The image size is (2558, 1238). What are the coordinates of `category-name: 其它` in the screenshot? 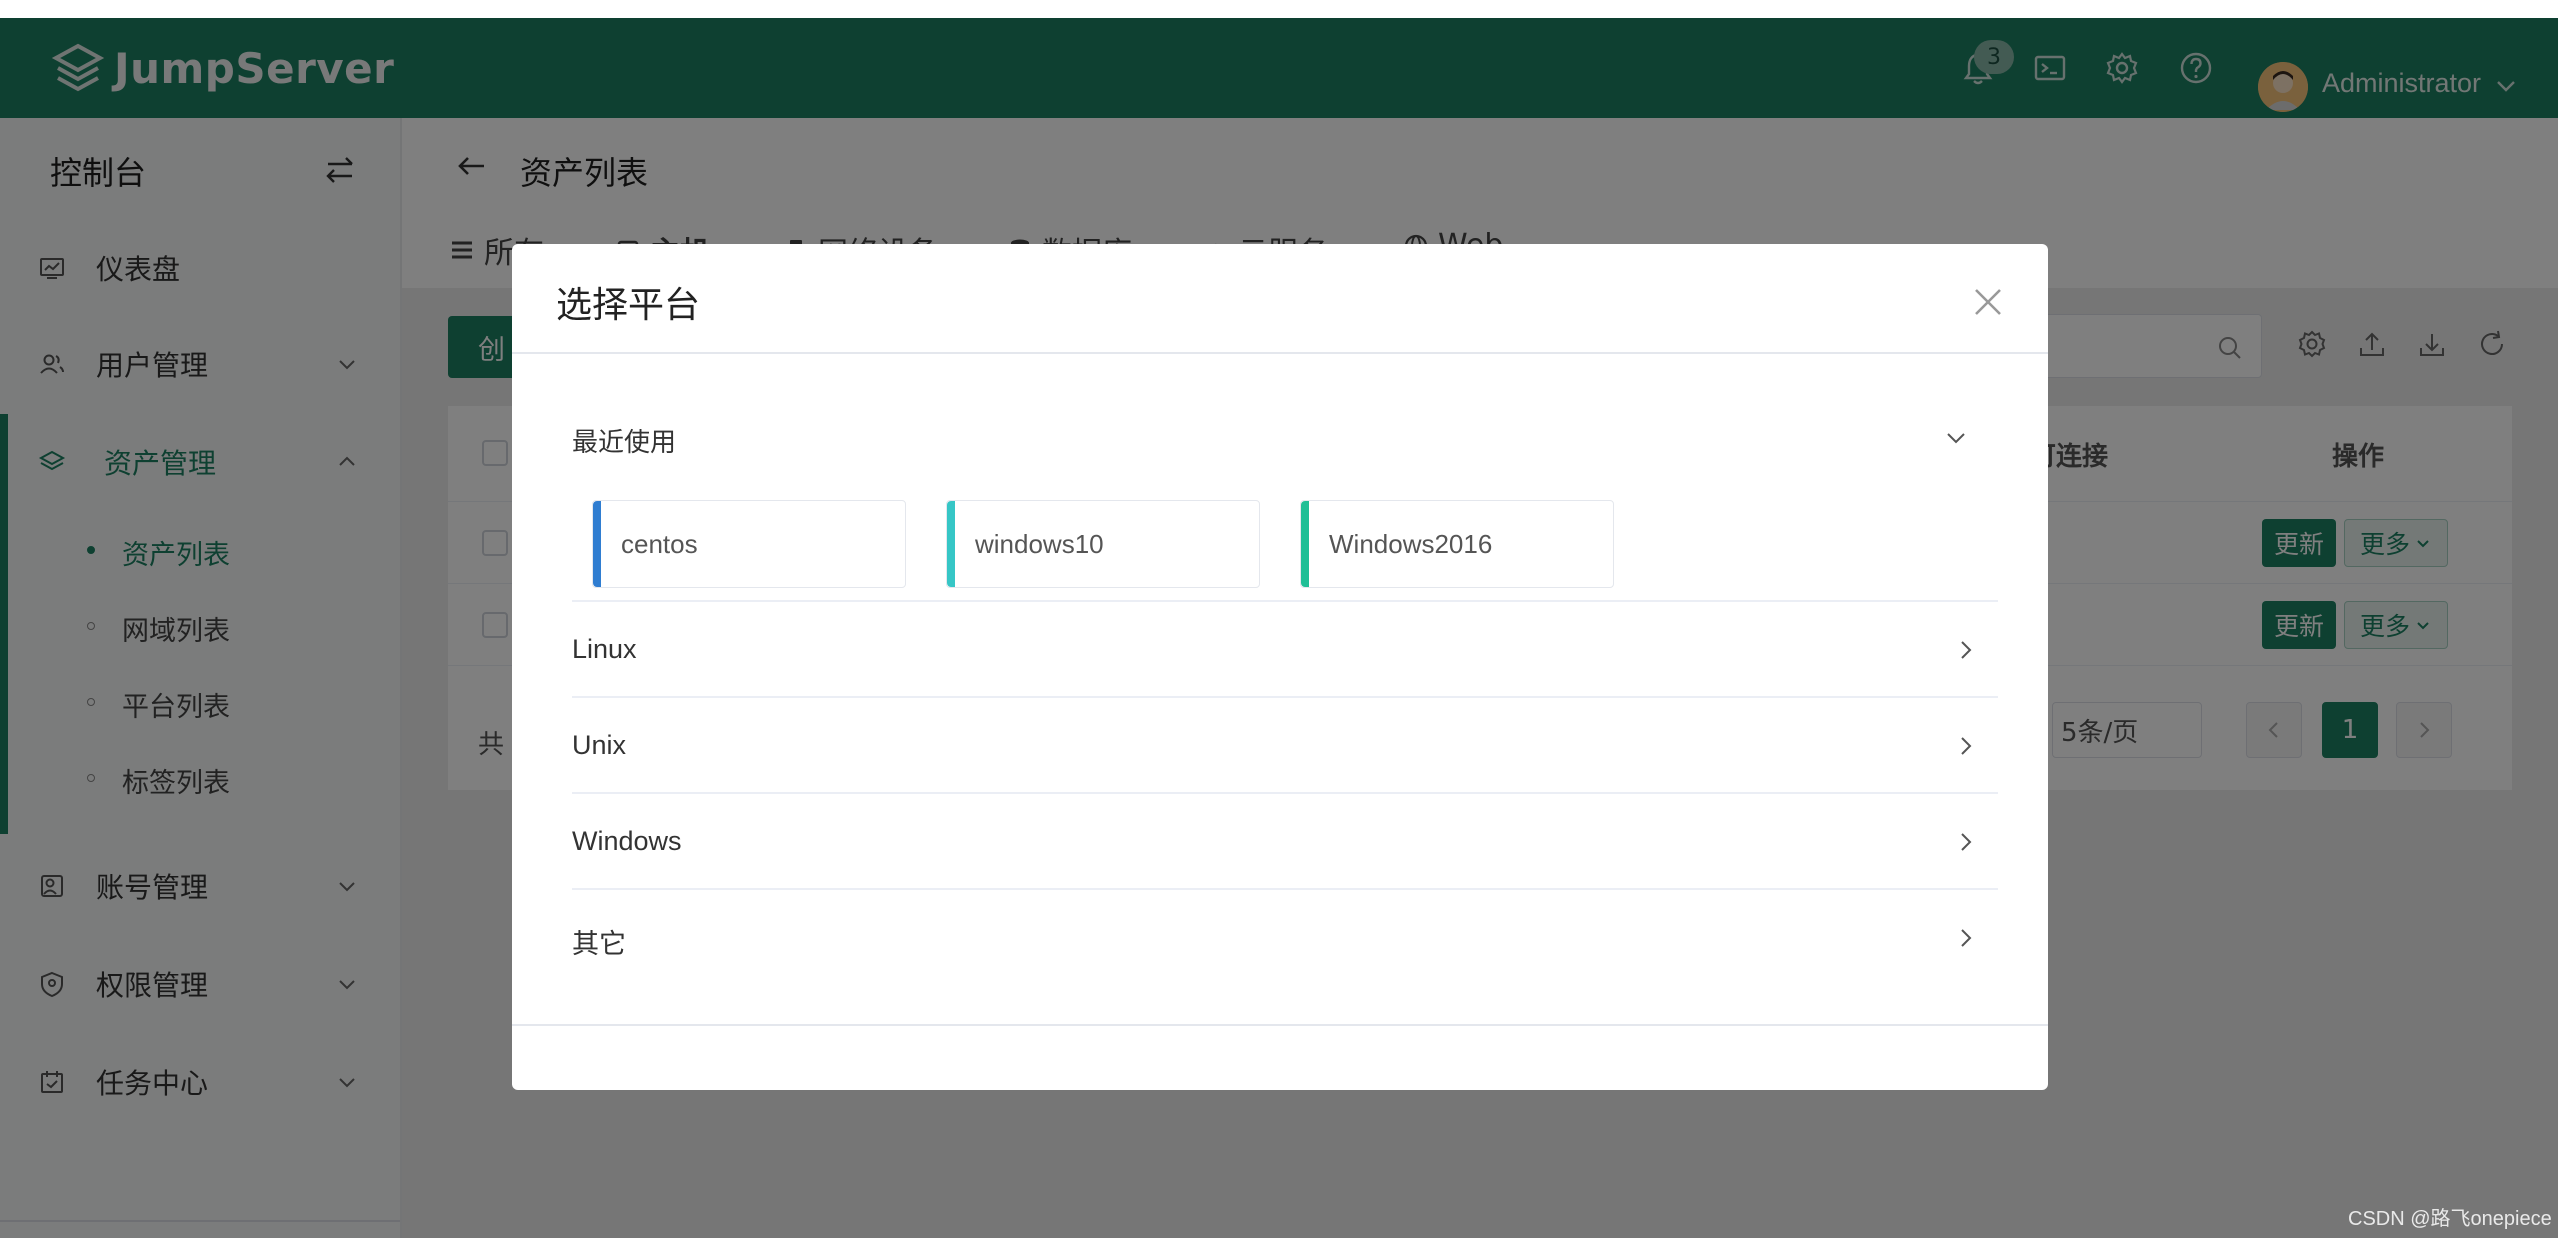 It's located at (599, 944).